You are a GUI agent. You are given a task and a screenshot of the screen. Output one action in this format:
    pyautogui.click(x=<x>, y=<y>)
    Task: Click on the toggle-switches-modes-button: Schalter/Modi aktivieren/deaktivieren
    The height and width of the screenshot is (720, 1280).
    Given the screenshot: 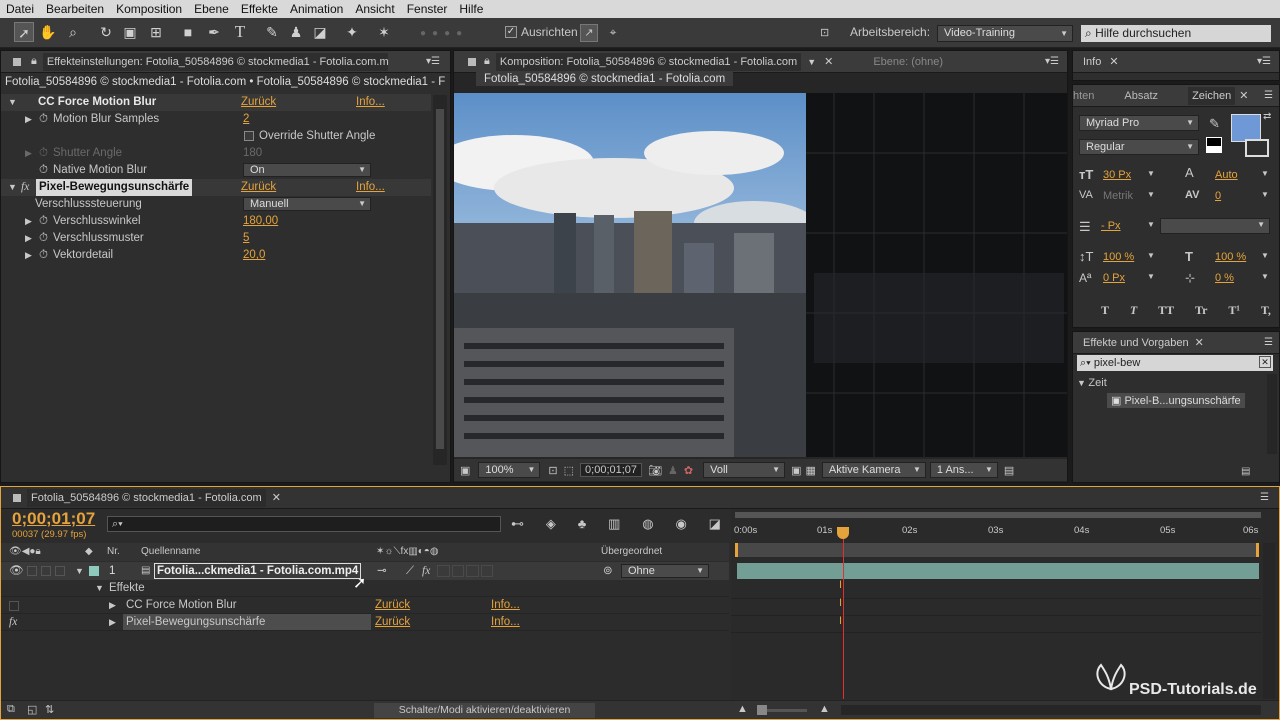 What is the action you would take?
    pyautogui.click(x=484, y=710)
    